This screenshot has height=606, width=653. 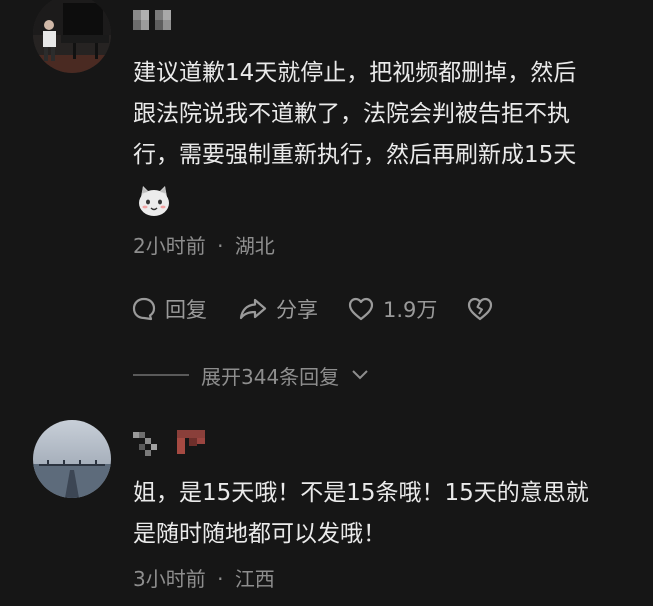 I want to click on location: 江西, so click(x=254, y=579).